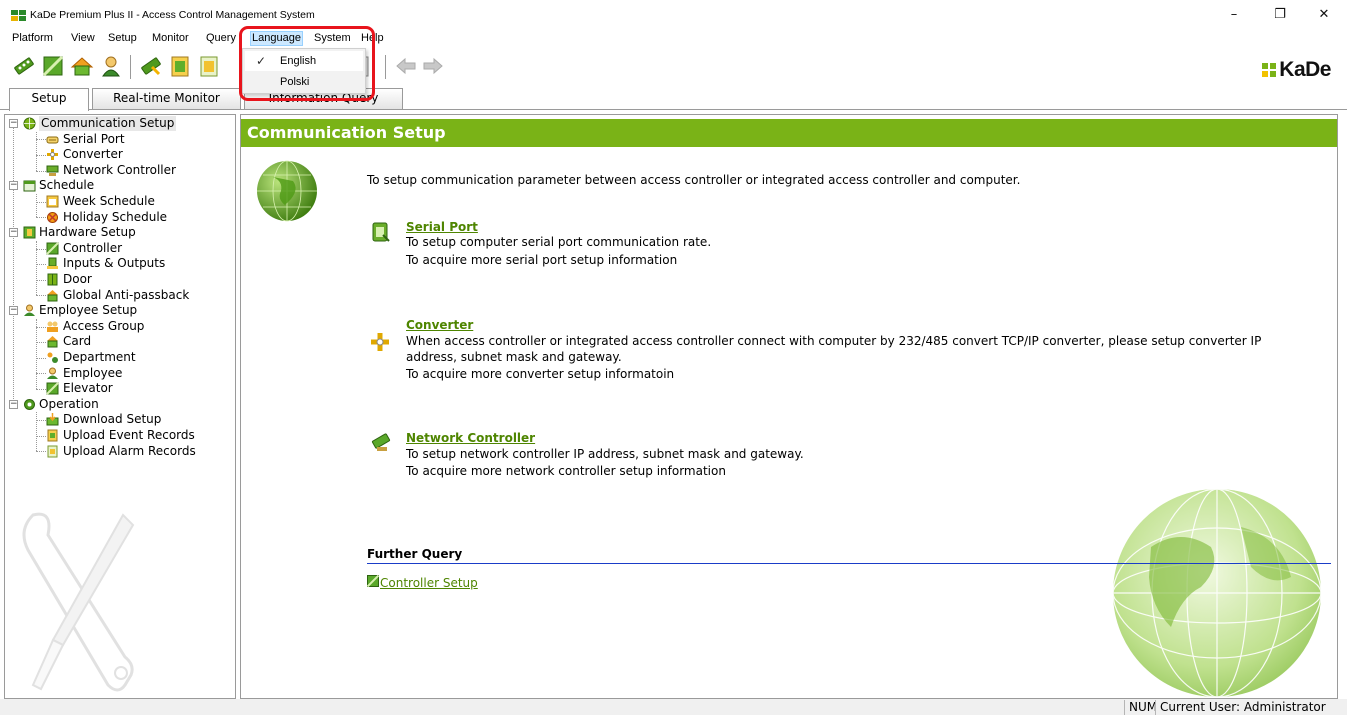 This screenshot has width=1347, height=715. I want to click on serial-port-link: Serial Port, so click(442, 227).